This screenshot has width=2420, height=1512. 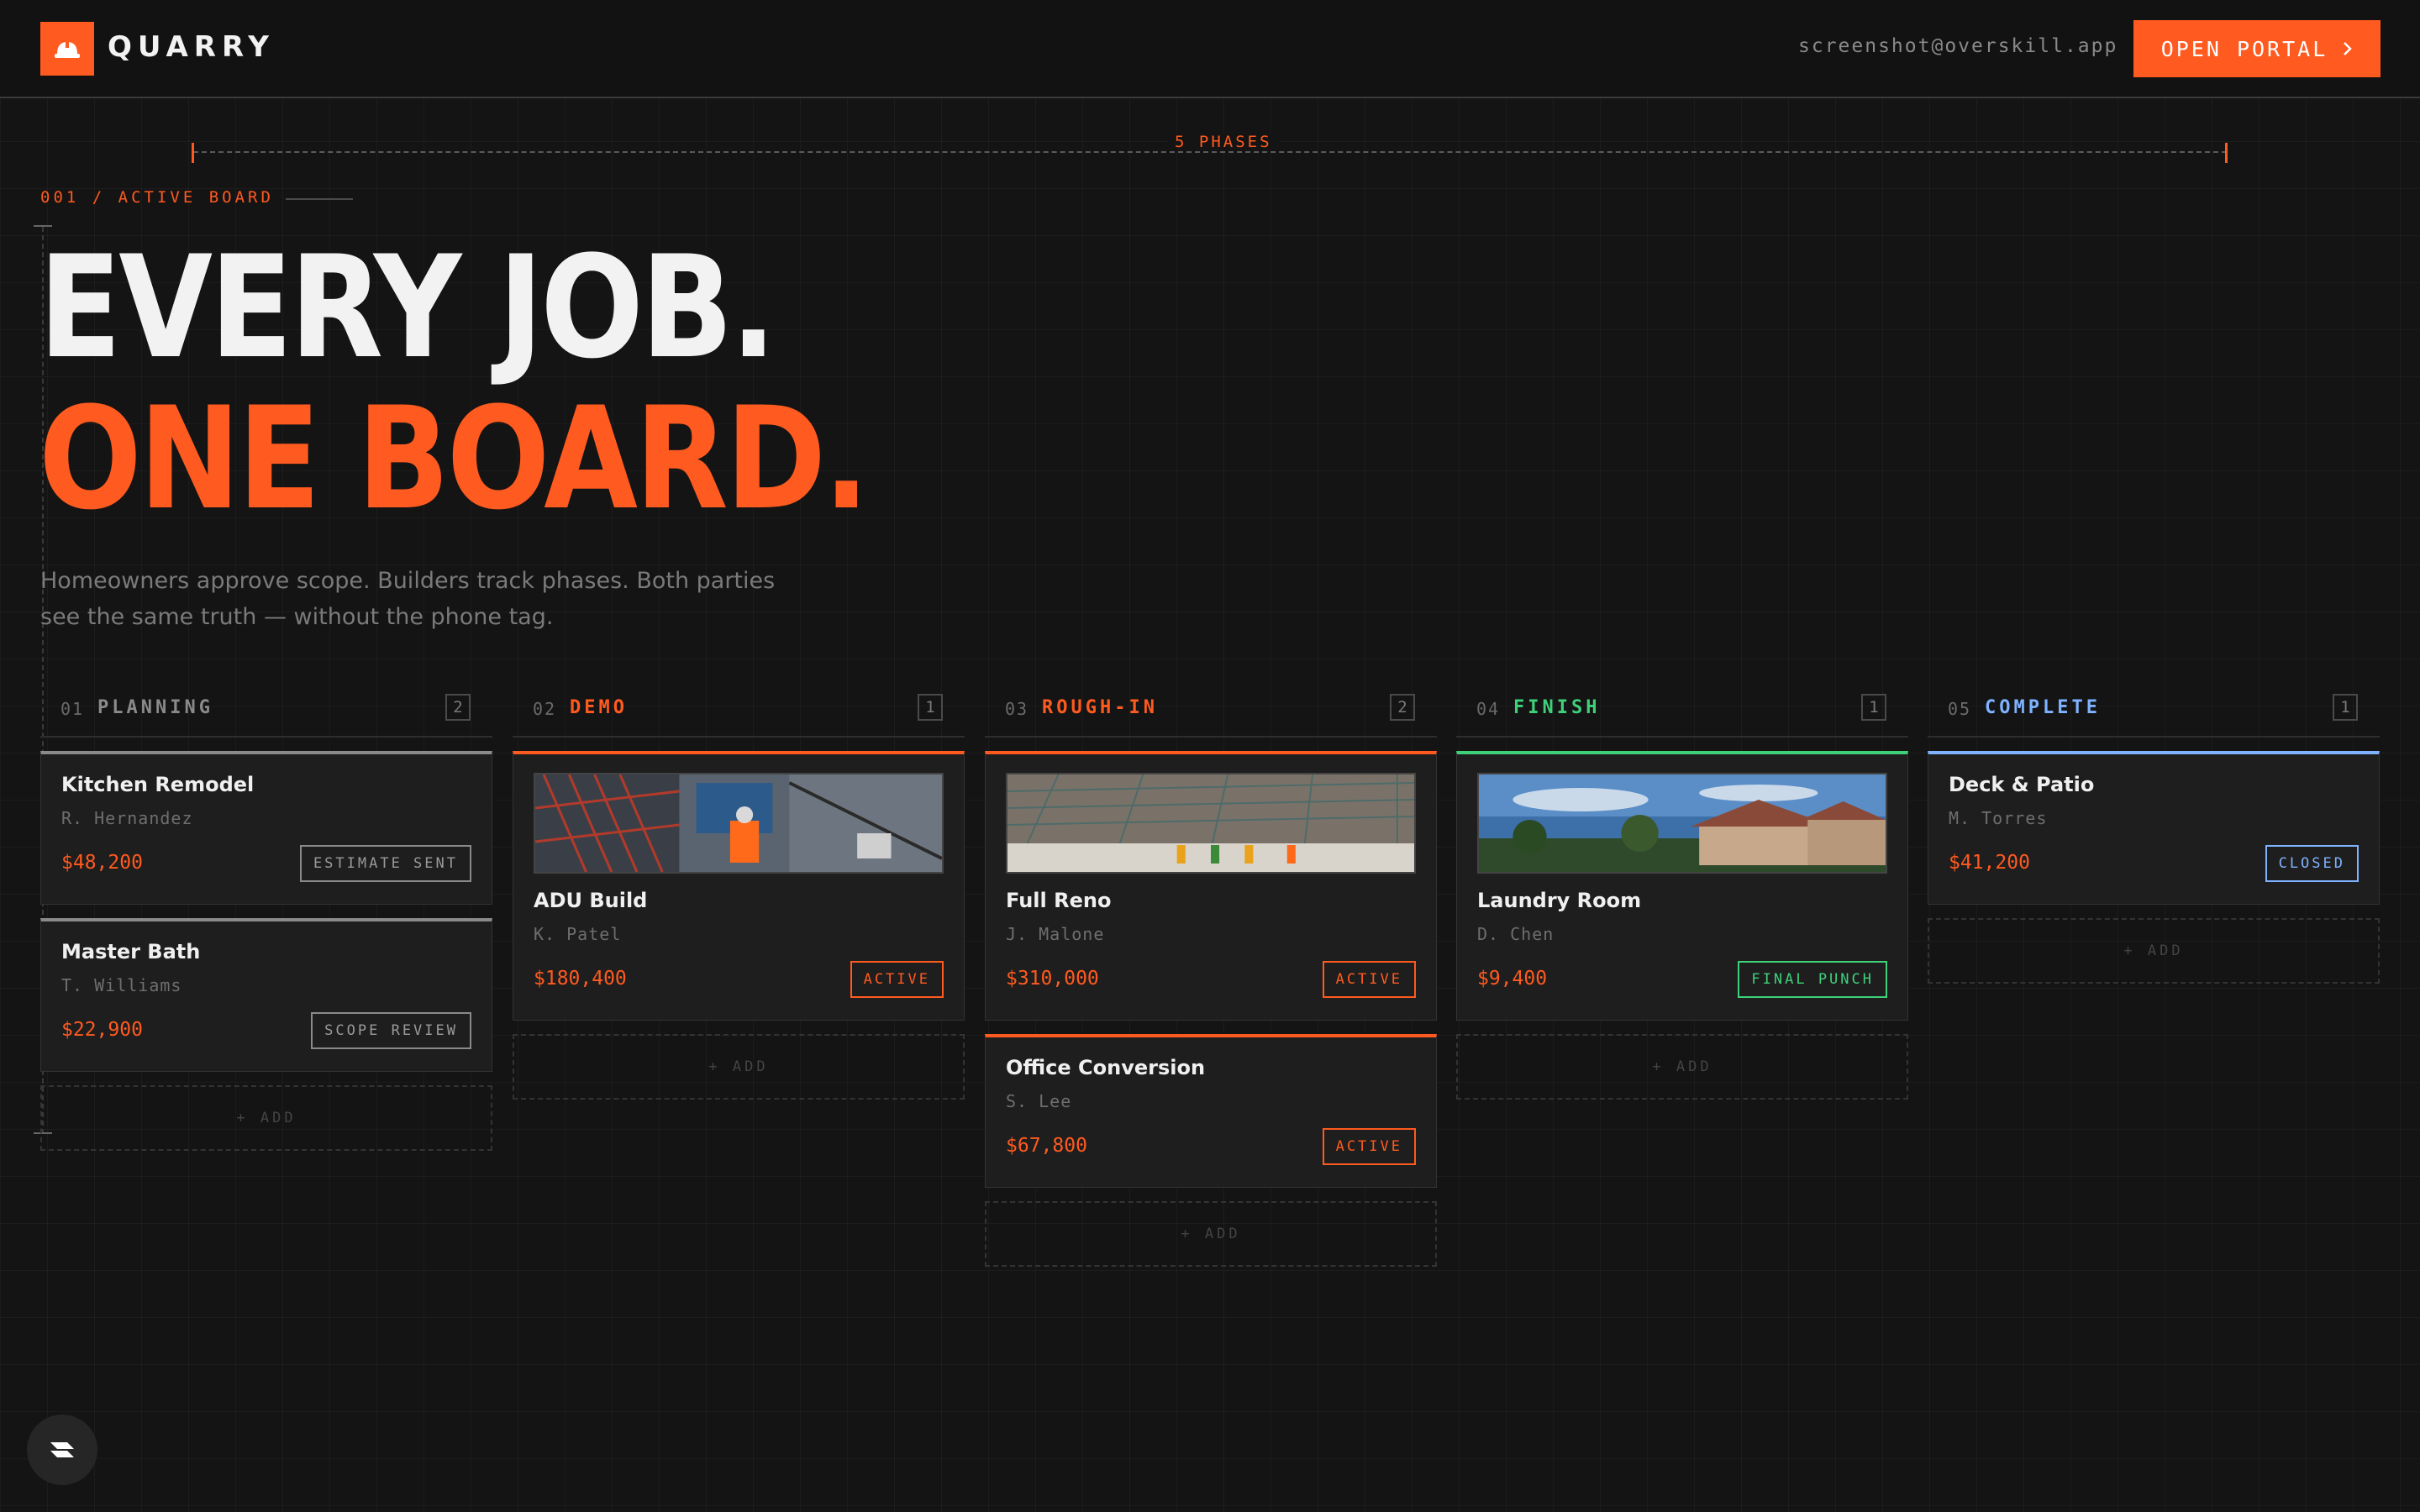 I want to click on foundation-rebar-photo, so click(x=1211, y=823).